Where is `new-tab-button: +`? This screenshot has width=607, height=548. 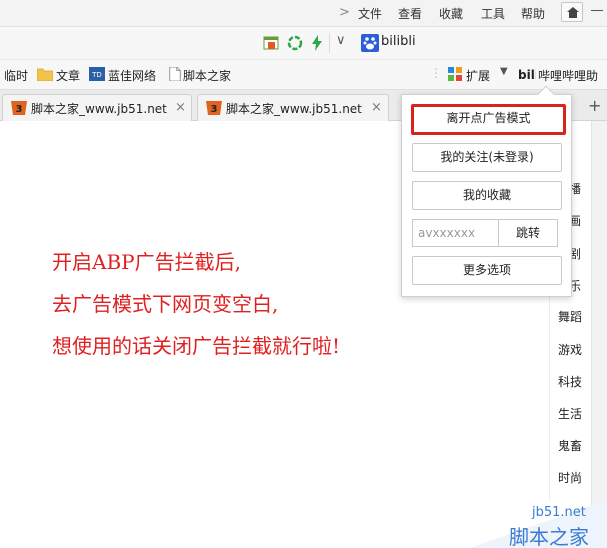 new-tab-button: + is located at coordinates (594, 105).